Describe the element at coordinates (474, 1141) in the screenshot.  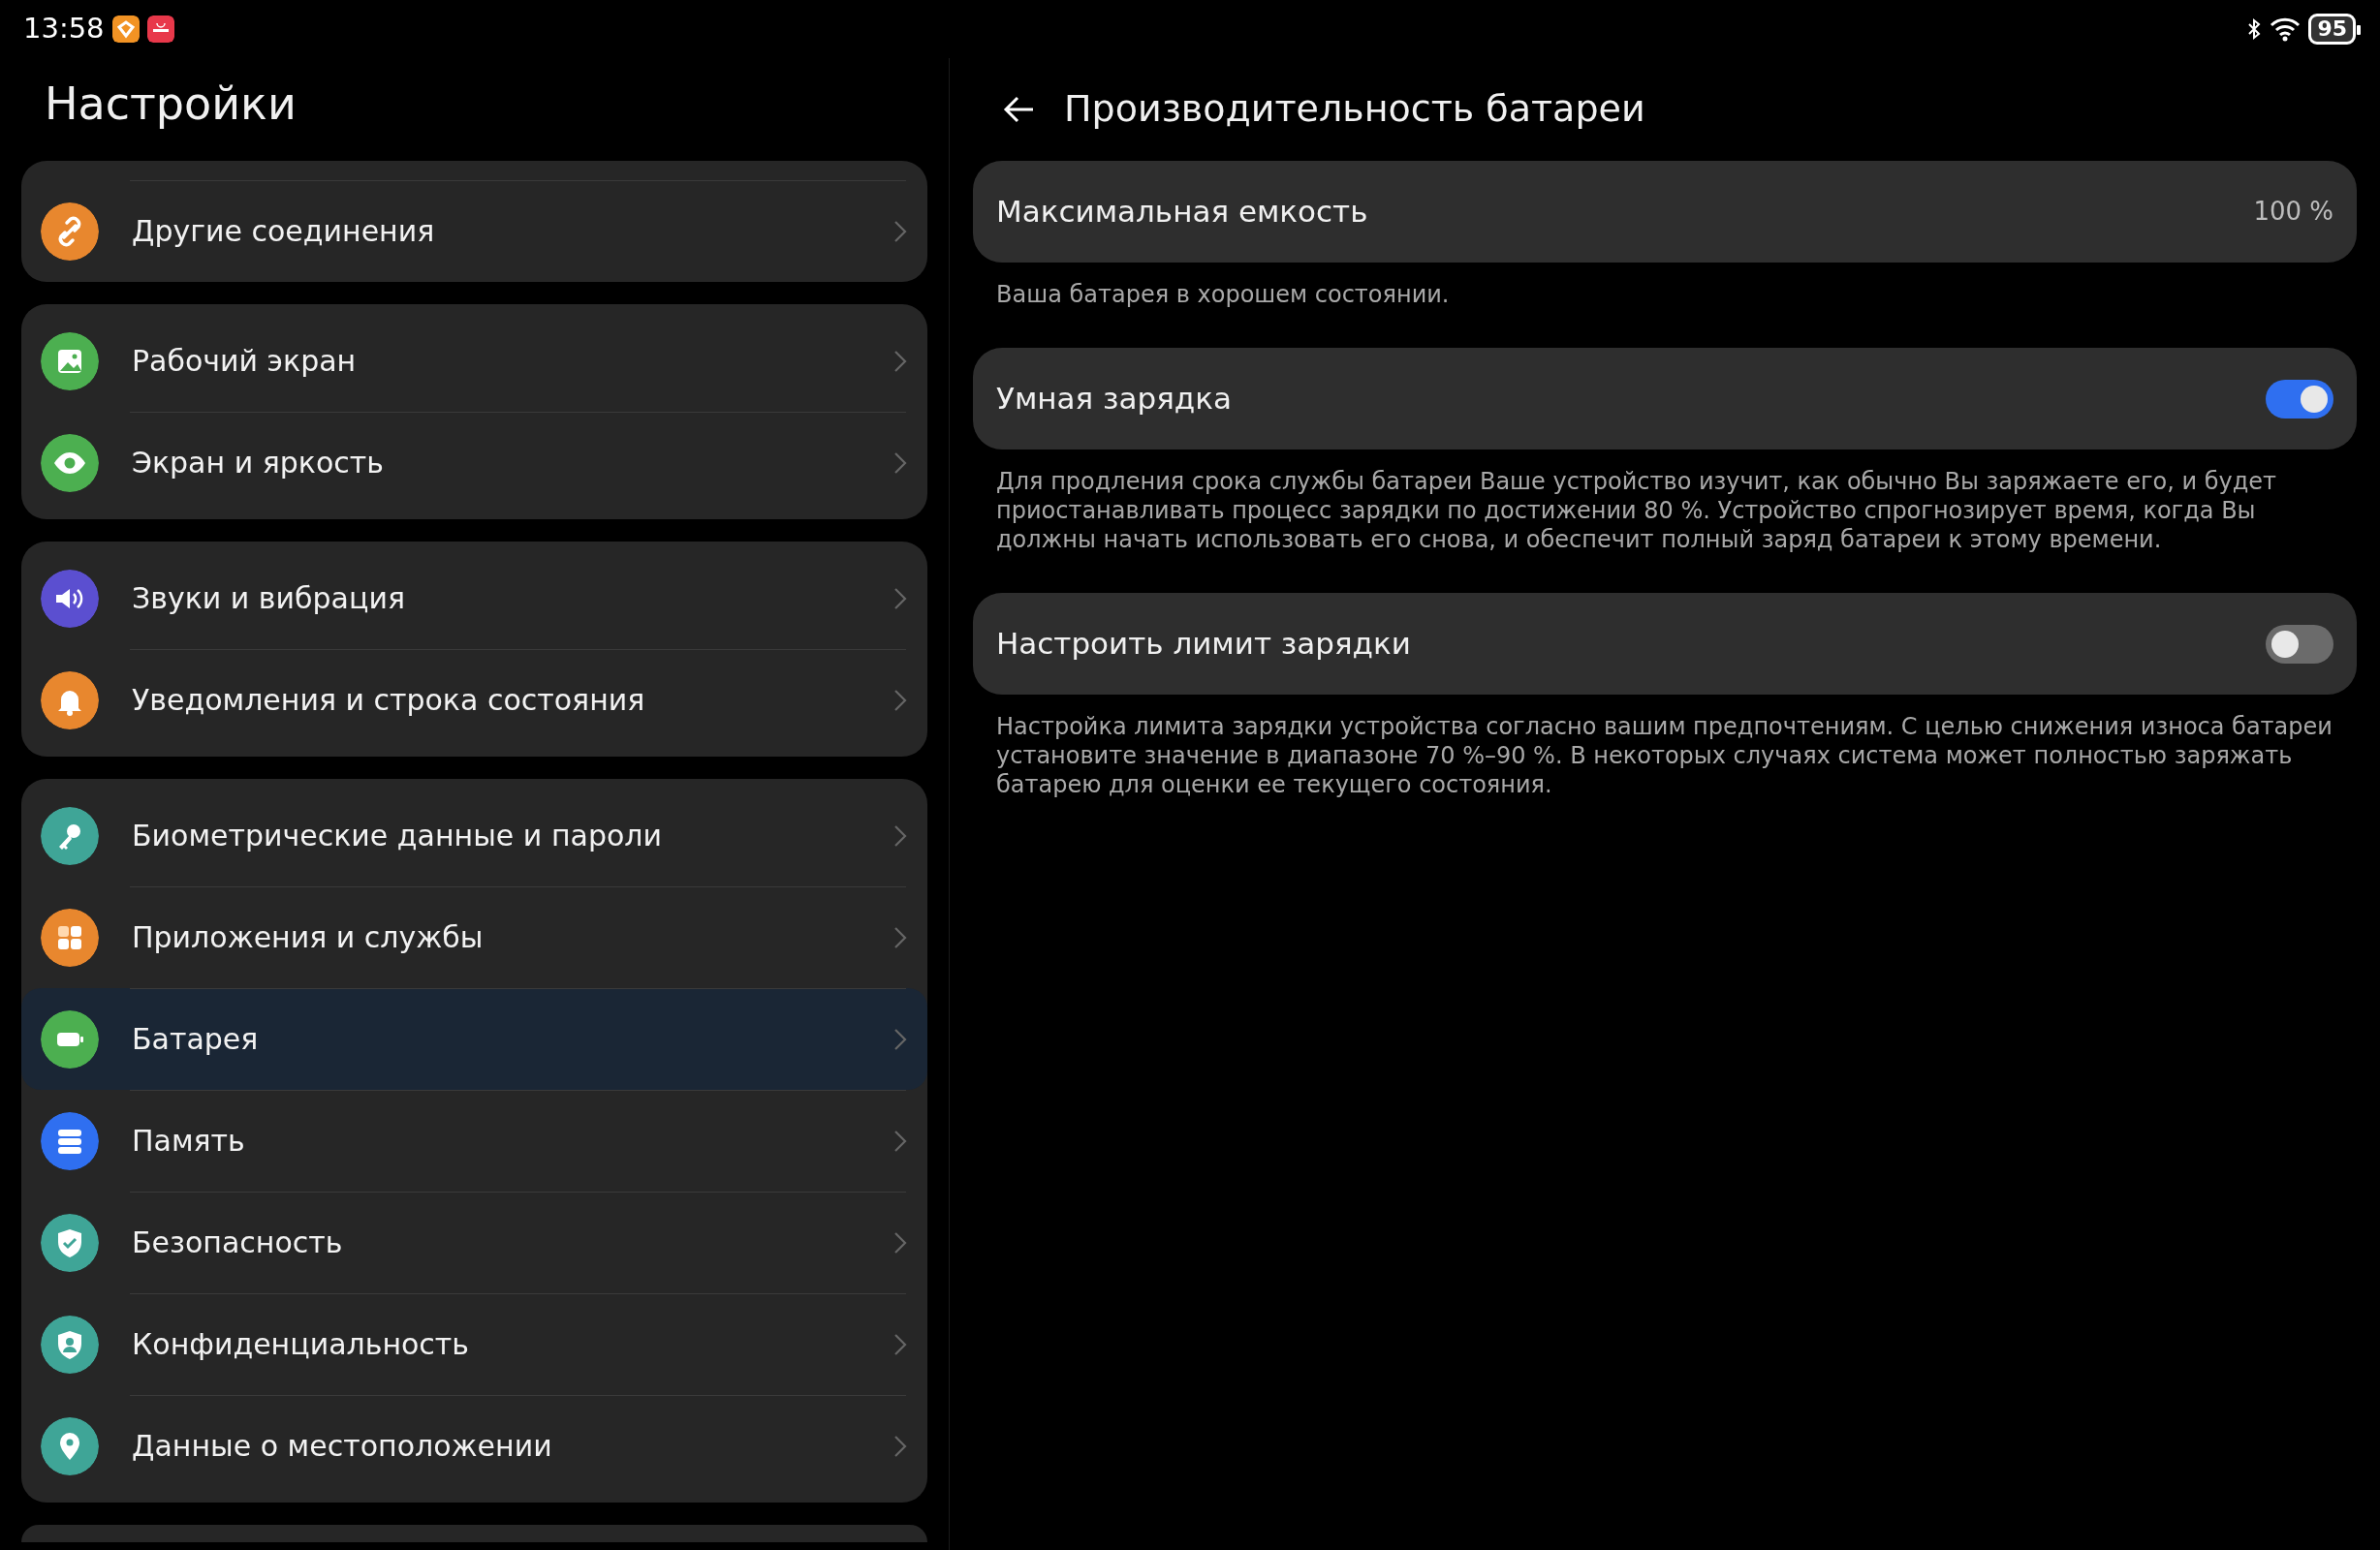
I see `settings-item: Память` at that location.